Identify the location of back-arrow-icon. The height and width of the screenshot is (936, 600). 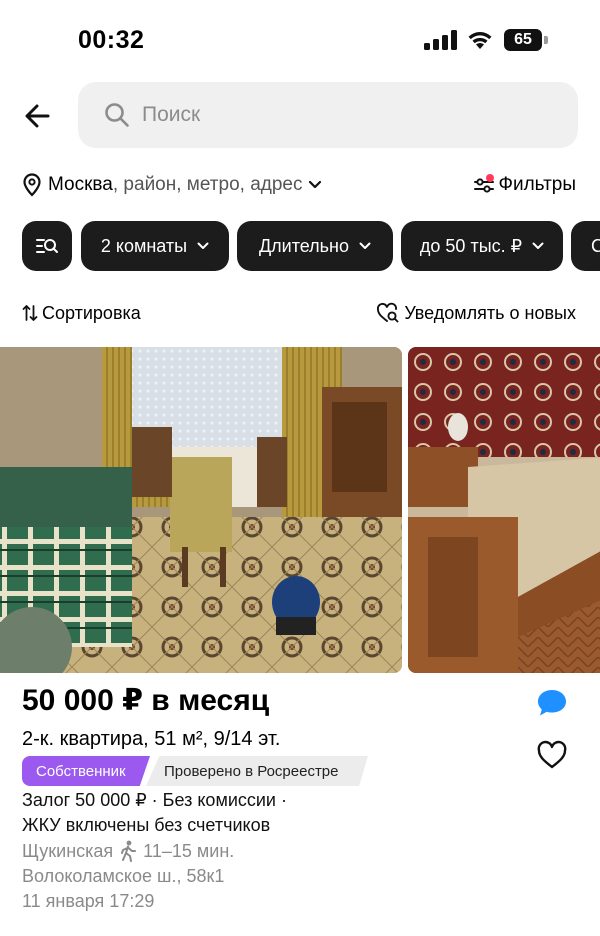
(40, 116).